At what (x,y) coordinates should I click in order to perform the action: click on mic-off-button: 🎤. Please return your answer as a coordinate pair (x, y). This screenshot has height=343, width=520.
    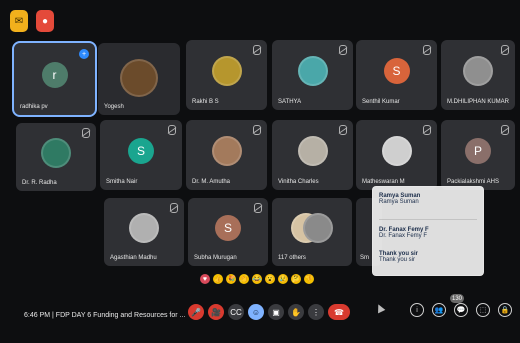
    Looking at the image, I should click on (196, 312).